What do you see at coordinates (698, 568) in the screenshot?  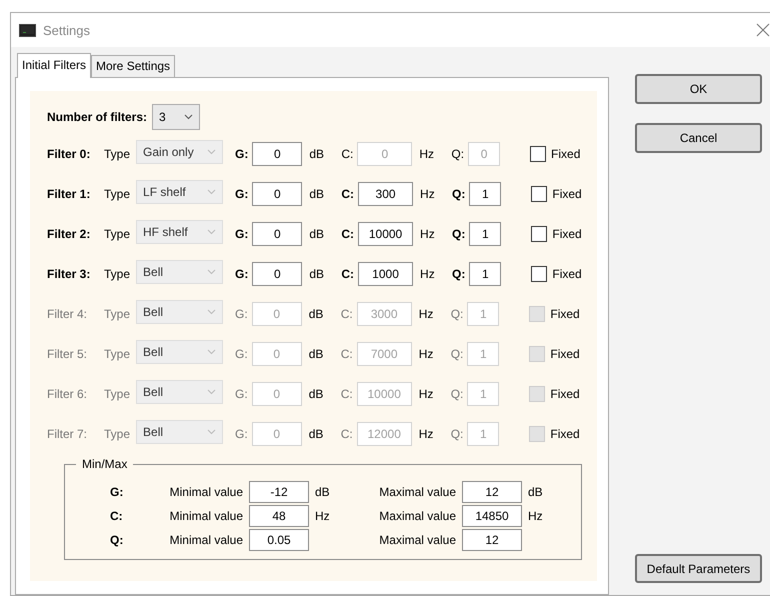 I see `default-parameters-button: Default Parameters` at bounding box center [698, 568].